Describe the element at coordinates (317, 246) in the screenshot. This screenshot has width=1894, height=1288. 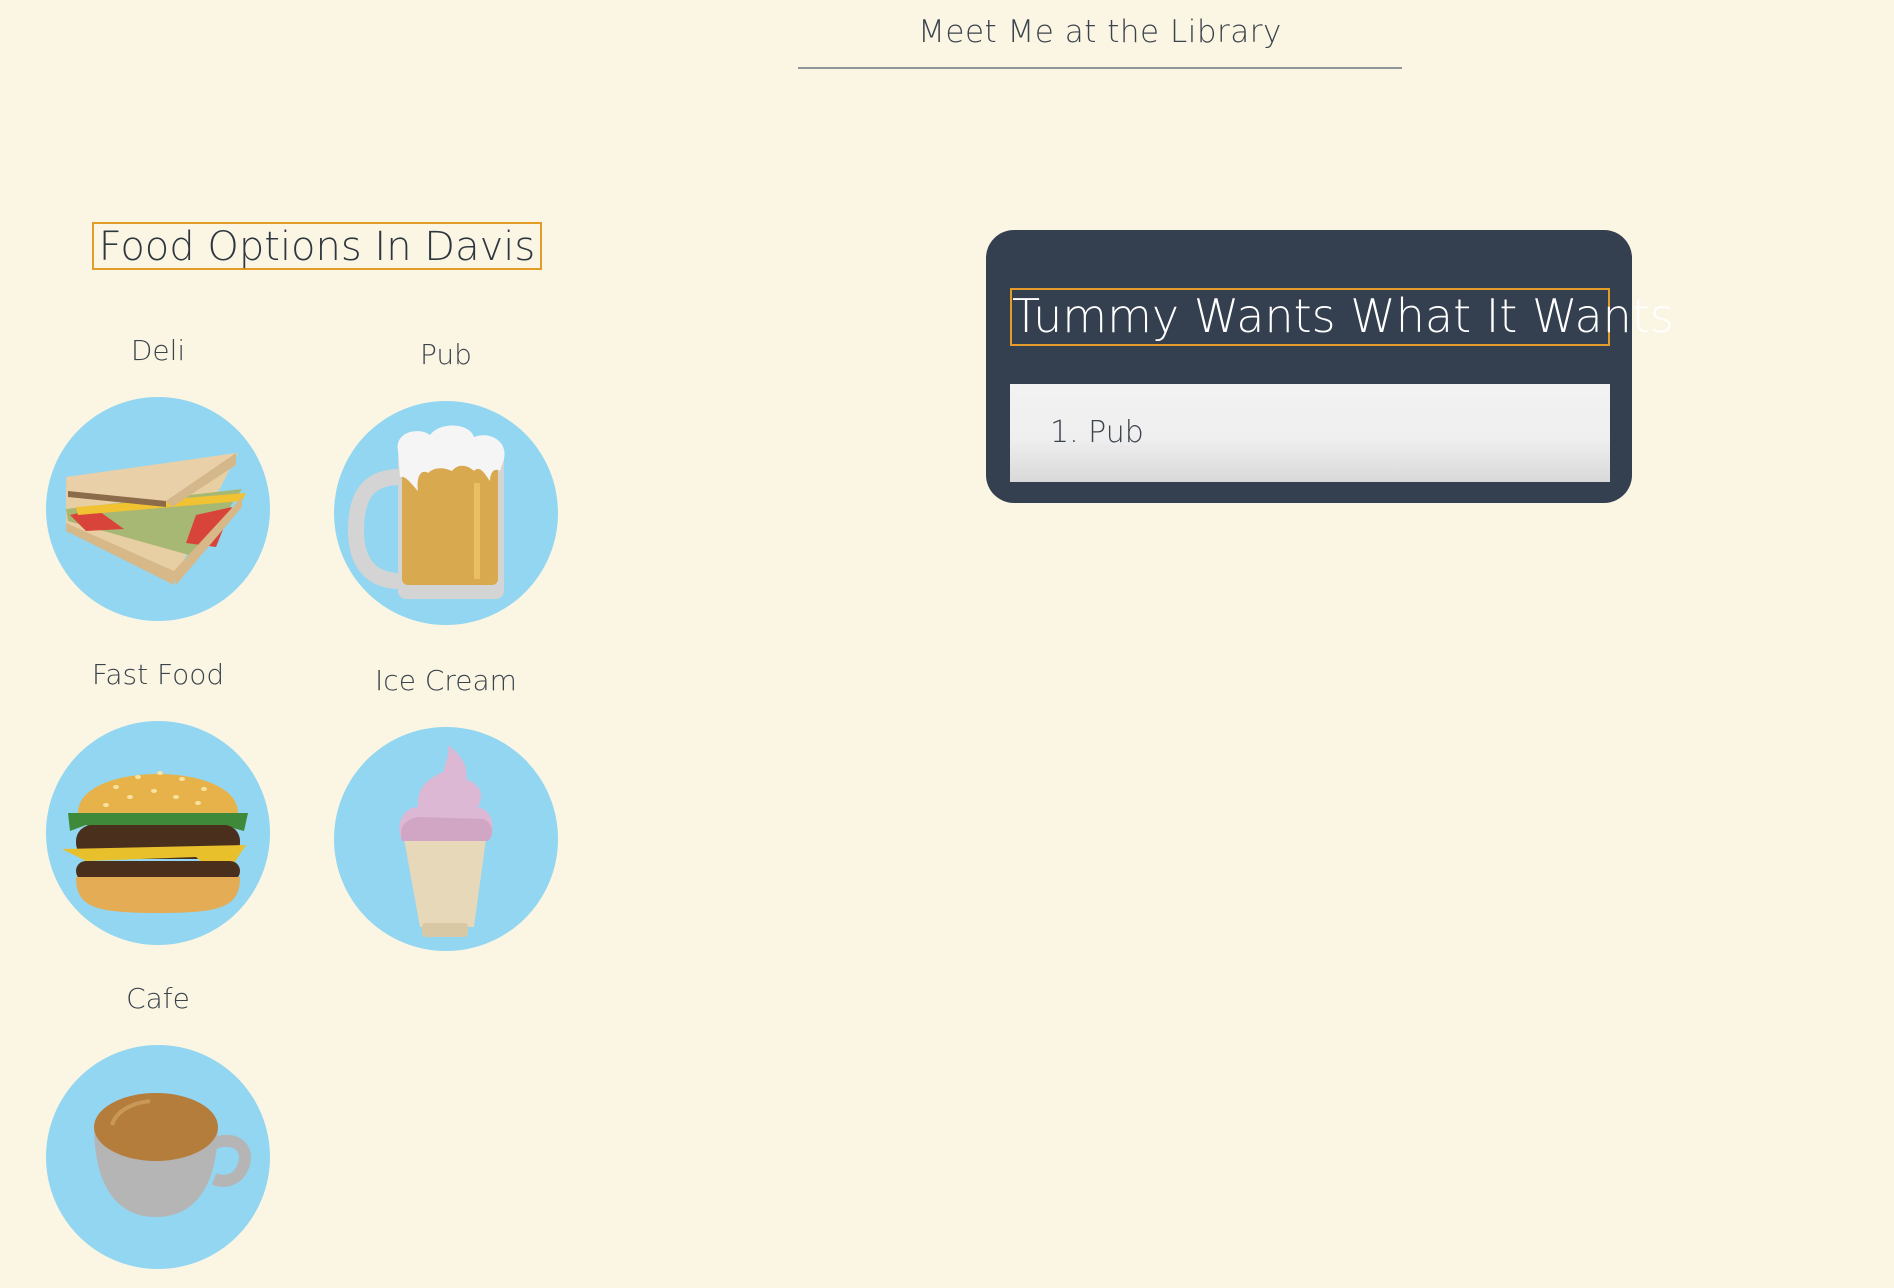
I see `food-options-heading: Food Options In Davis` at that location.